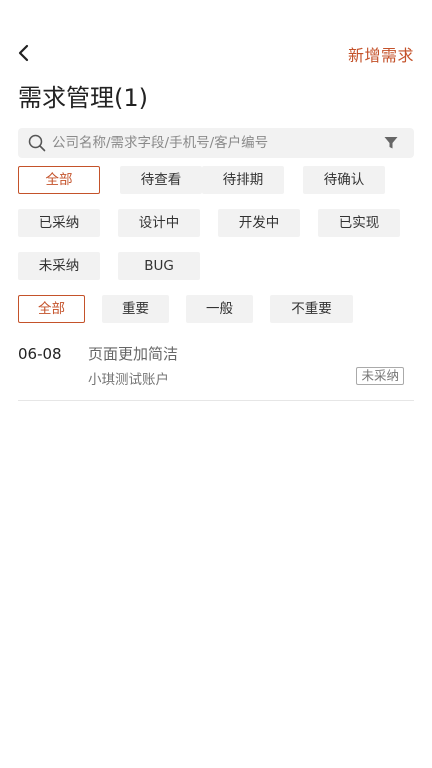 The height and width of the screenshot is (768, 432). What do you see at coordinates (391, 143) in the screenshot?
I see `filter-icon` at bounding box center [391, 143].